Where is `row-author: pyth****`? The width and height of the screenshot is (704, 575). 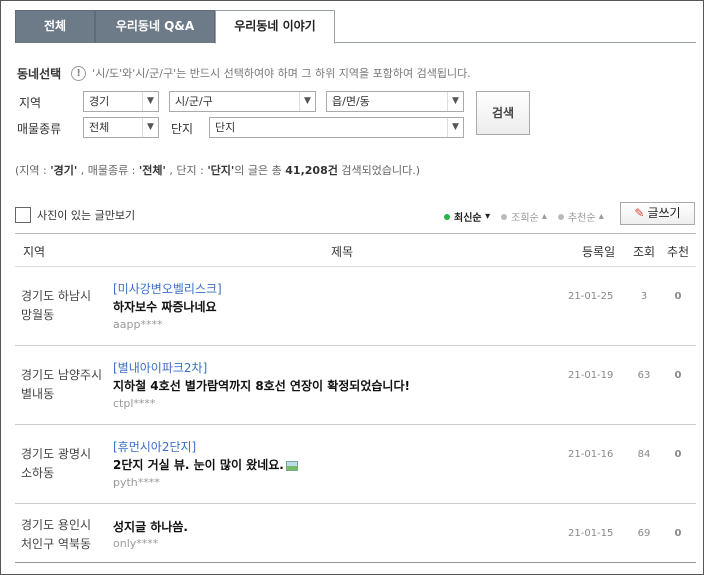
row-author: pyth**** is located at coordinates (136, 482).